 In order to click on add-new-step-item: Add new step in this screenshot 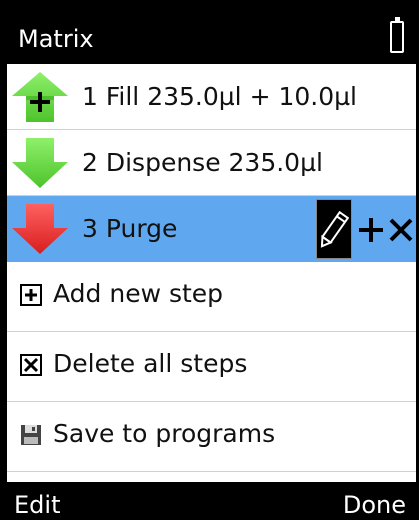, I will do `click(211, 297)`.